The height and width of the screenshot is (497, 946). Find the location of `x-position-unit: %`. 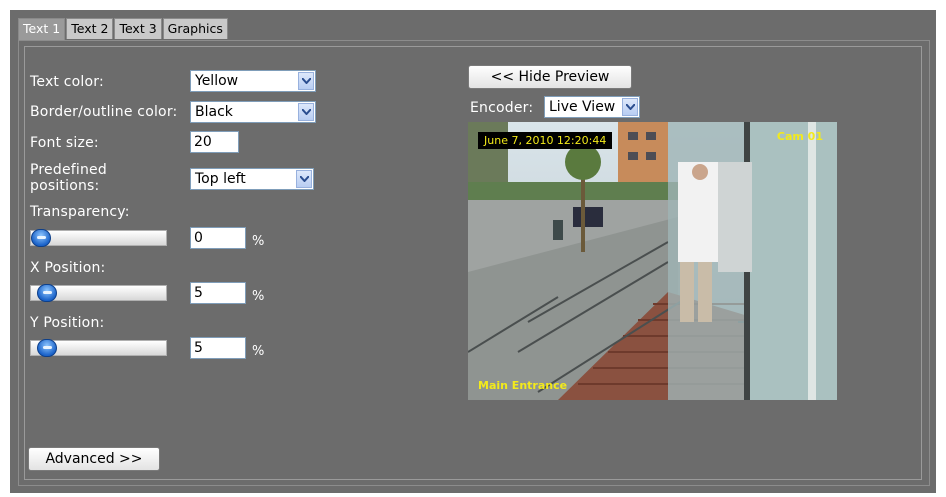

x-position-unit: % is located at coordinates (258, 296).